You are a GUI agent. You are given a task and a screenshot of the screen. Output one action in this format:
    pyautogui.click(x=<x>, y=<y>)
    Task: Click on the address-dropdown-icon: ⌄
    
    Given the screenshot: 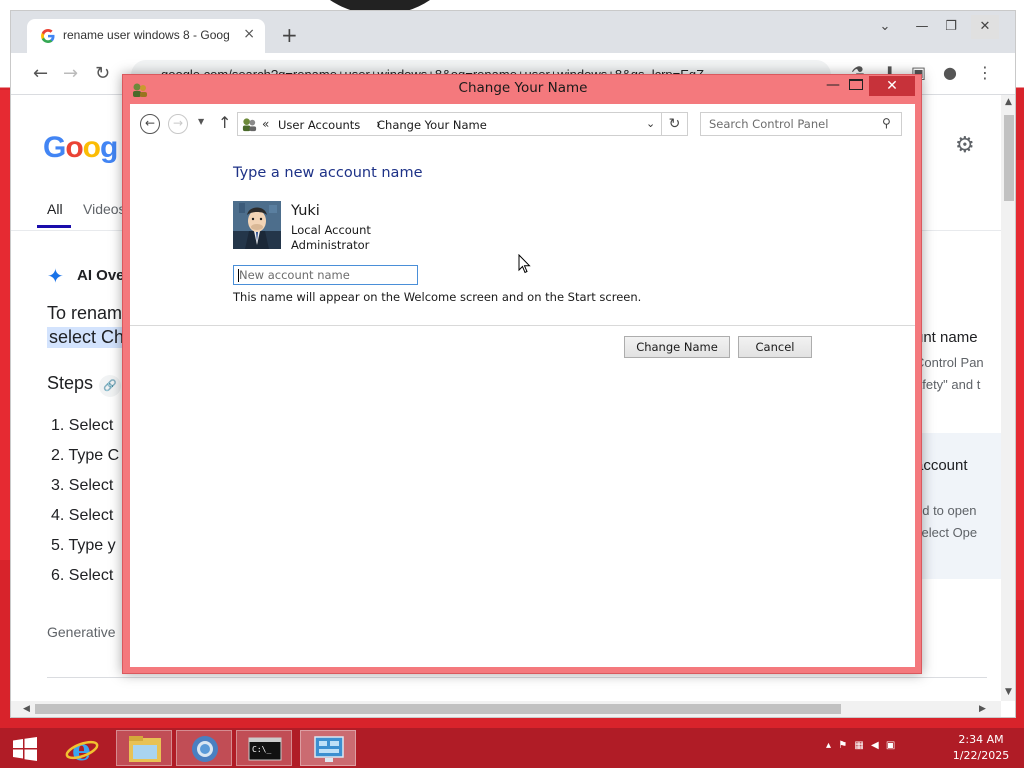 What is the action you would take?
    pyautogui.click(x=650, y=123)
    